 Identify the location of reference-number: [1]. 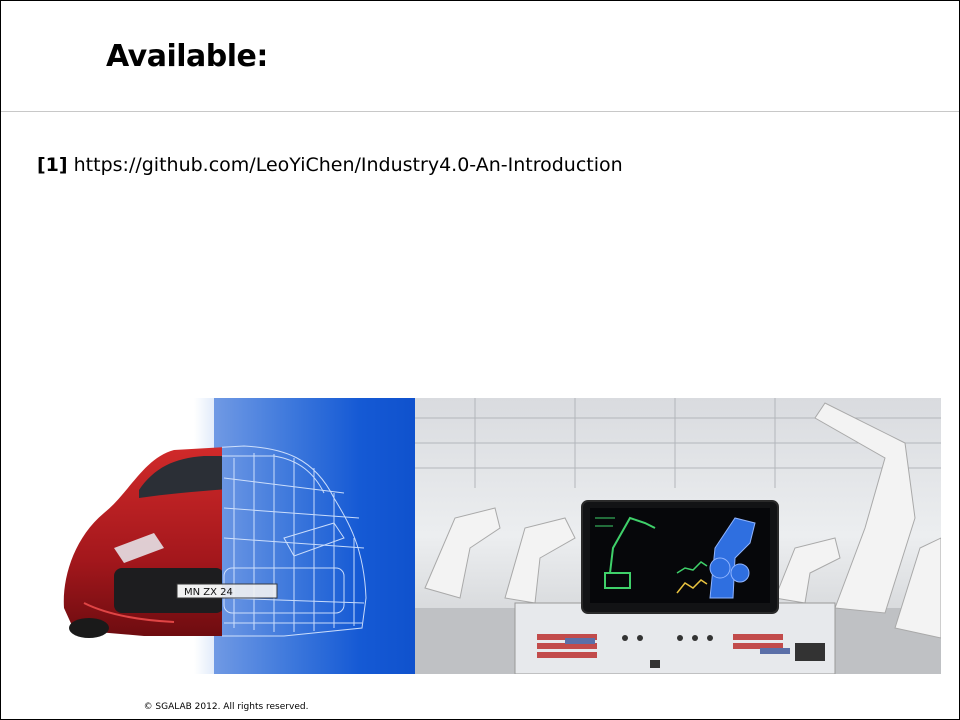
(52, 165).